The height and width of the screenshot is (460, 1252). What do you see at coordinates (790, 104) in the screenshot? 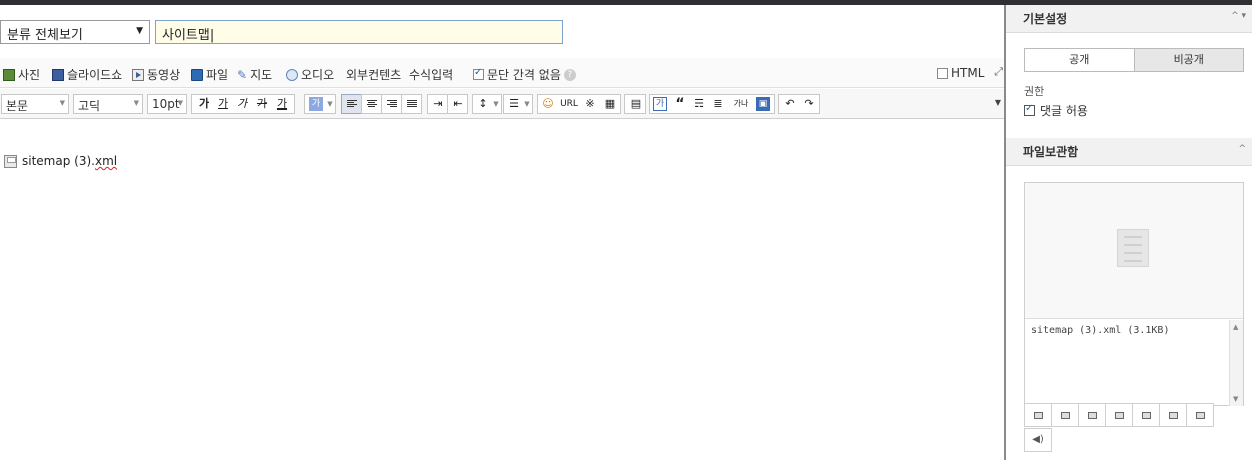
I see `undo-button: ↶` at bounding box center [790, 104].